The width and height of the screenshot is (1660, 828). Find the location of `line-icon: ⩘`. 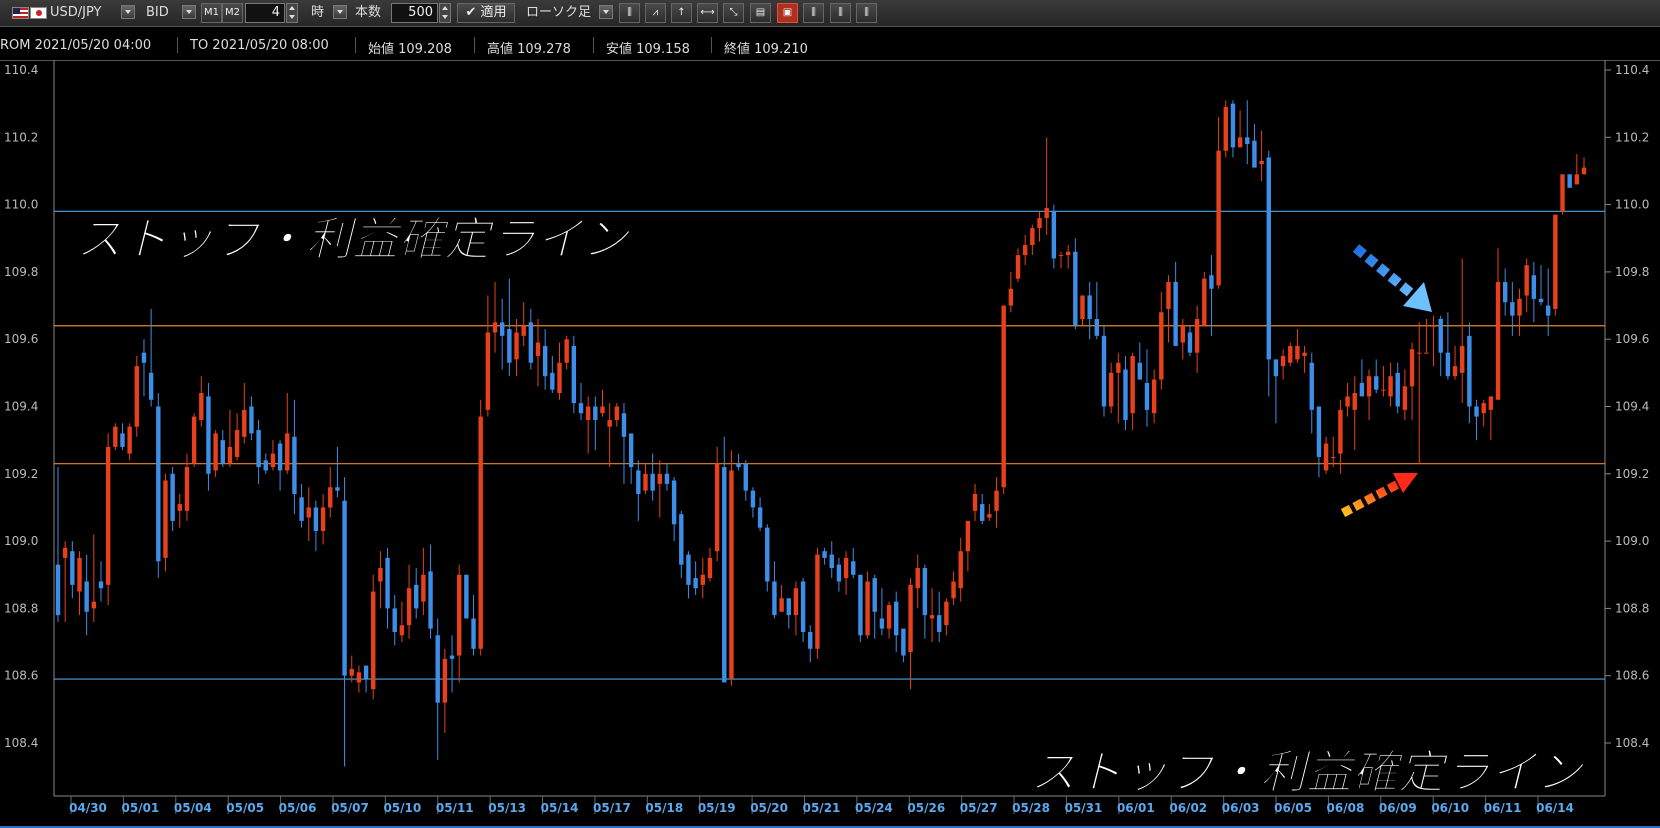

line-icon: ⩘ is located at coordinates (655, 13).